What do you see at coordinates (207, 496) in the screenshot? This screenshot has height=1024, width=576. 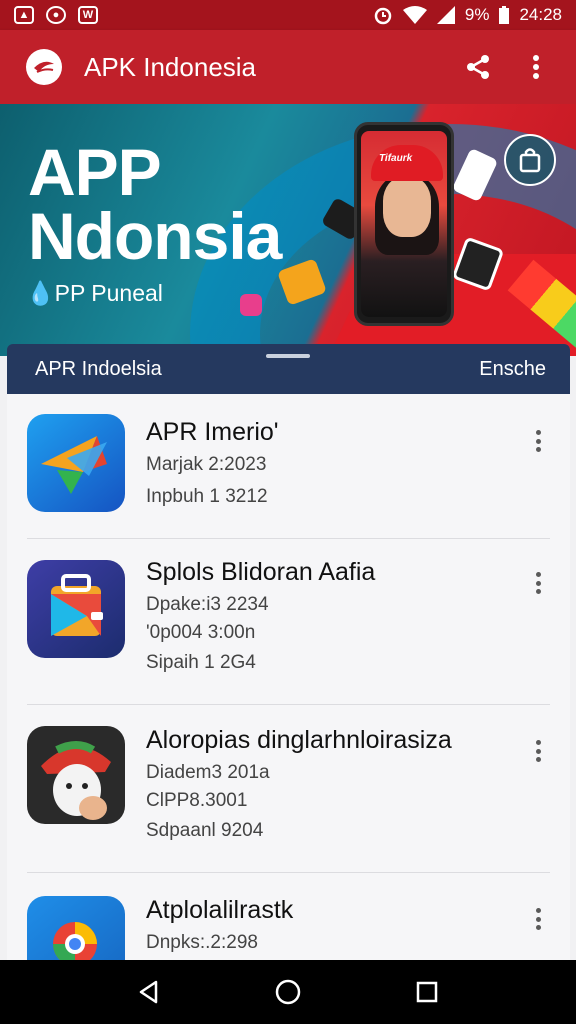 I see `app-meta: Inpbuh 1 3212` at bounding box center [207, 496].